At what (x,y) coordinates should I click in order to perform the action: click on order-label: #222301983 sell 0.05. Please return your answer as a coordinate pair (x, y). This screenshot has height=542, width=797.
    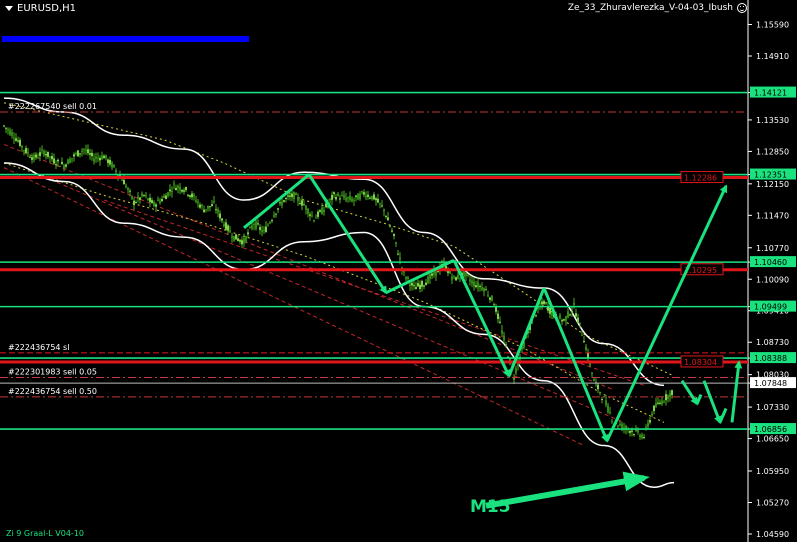
    Looking at the image, I should click on (52, 371).